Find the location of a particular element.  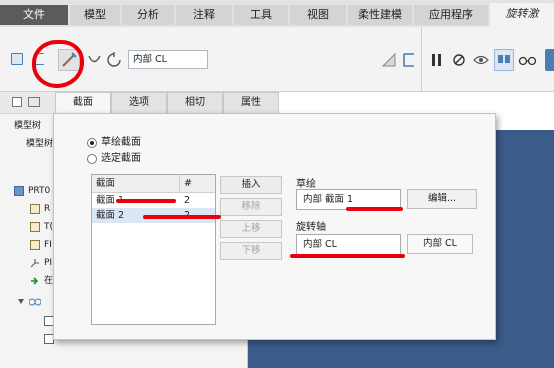

column-header-section: 截面 is located at coordinates (136, 184).